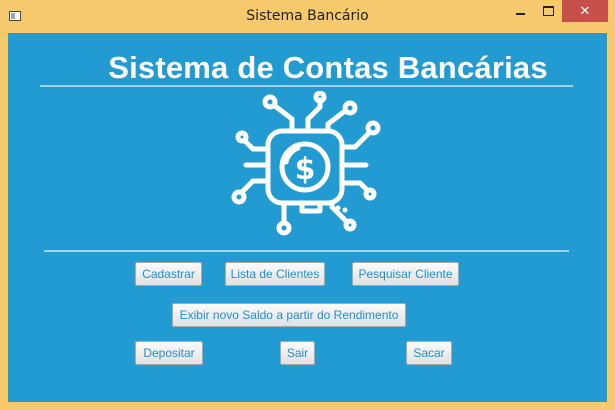 The image size is (615, 410). I want to click on maximize-button, so click(548, 11).